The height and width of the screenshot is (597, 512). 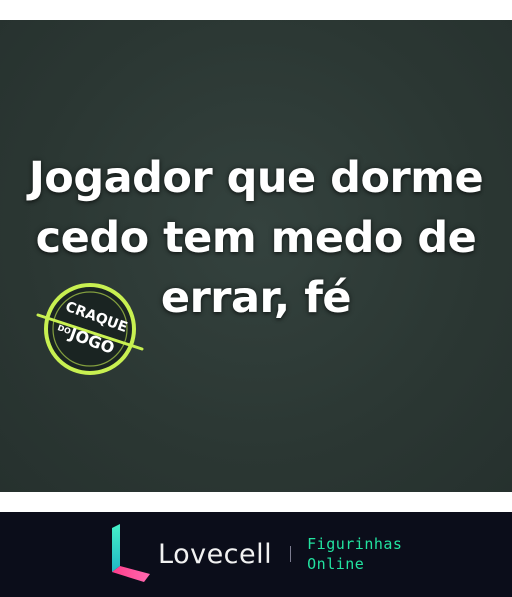 What do you see at coordinates (131, 553) in the screenshot?
I see `lovecell-logo-icon` at bounding box center [131, 553].